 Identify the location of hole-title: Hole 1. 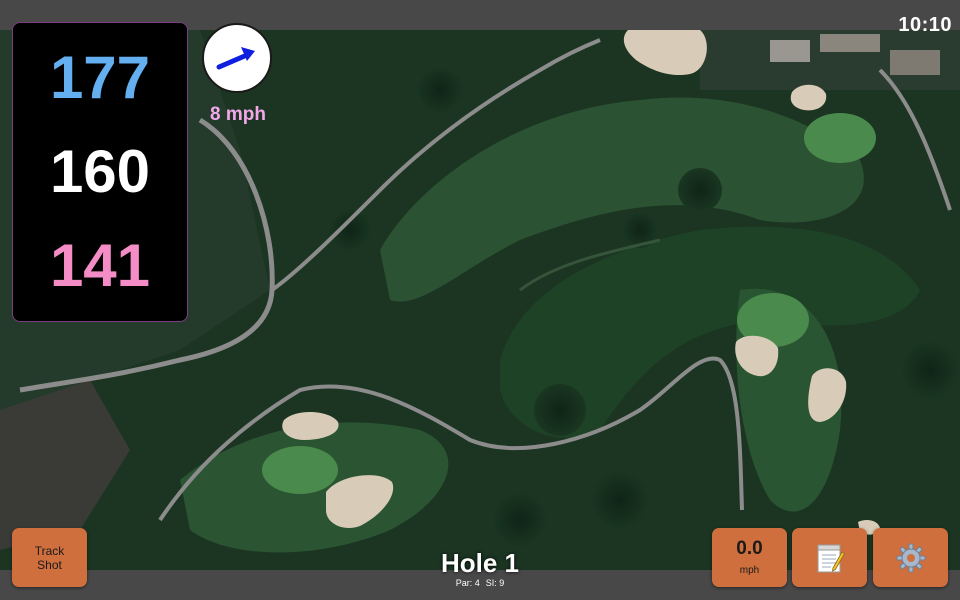
(480, 563).